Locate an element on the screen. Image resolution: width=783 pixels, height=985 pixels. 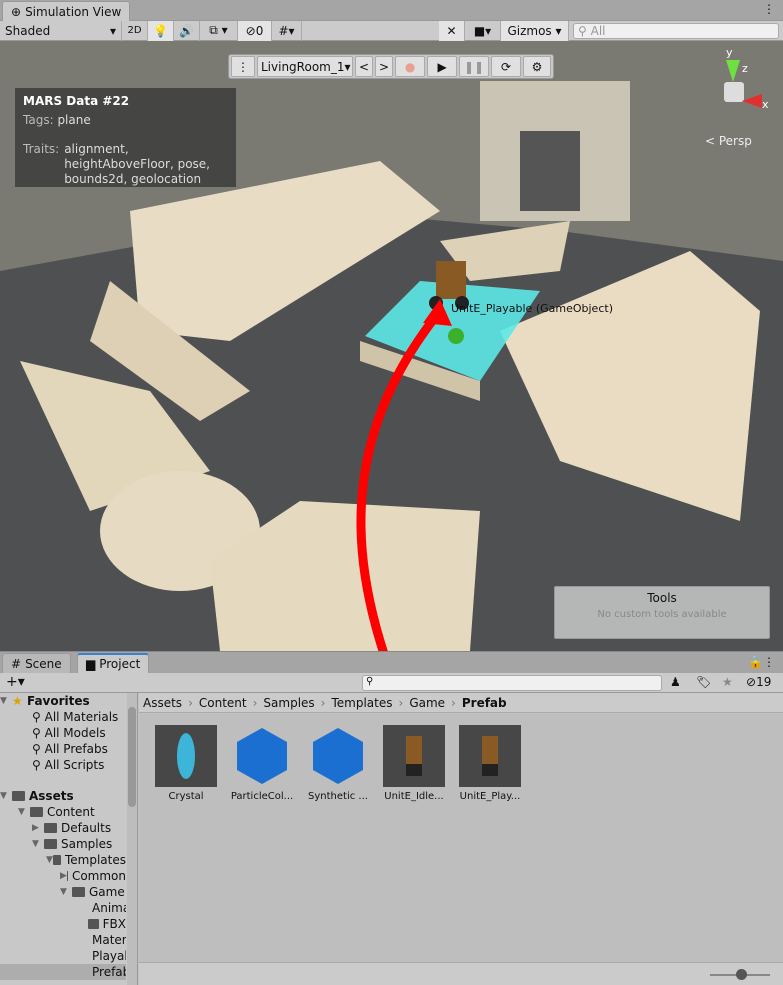
favorite-star-icon: ★ is located at coordinates (727, 682).